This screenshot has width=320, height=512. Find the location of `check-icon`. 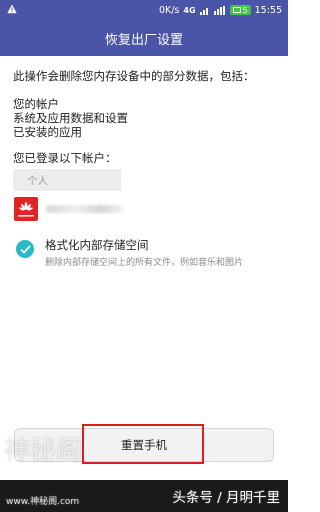

check-icon is located at coordinates (25, 249).